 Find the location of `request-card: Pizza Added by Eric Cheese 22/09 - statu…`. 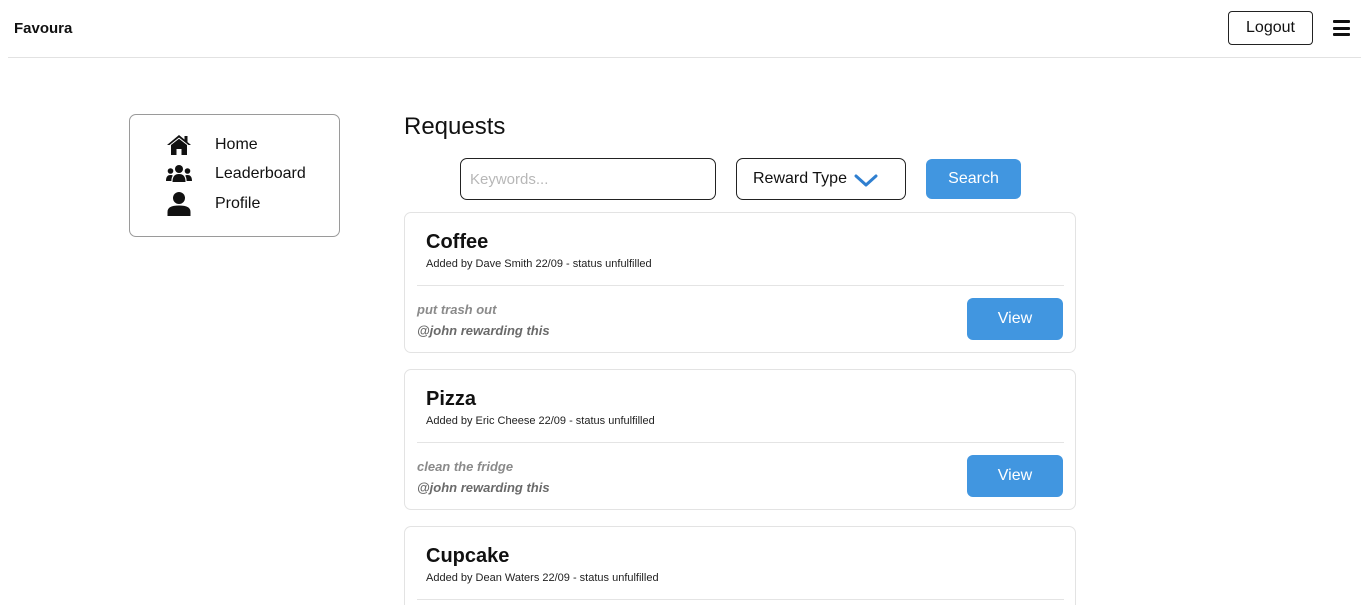

request-card: Pizza Added by Eric Cheese 22/09 - statu… is located at coordinates (740, 439).